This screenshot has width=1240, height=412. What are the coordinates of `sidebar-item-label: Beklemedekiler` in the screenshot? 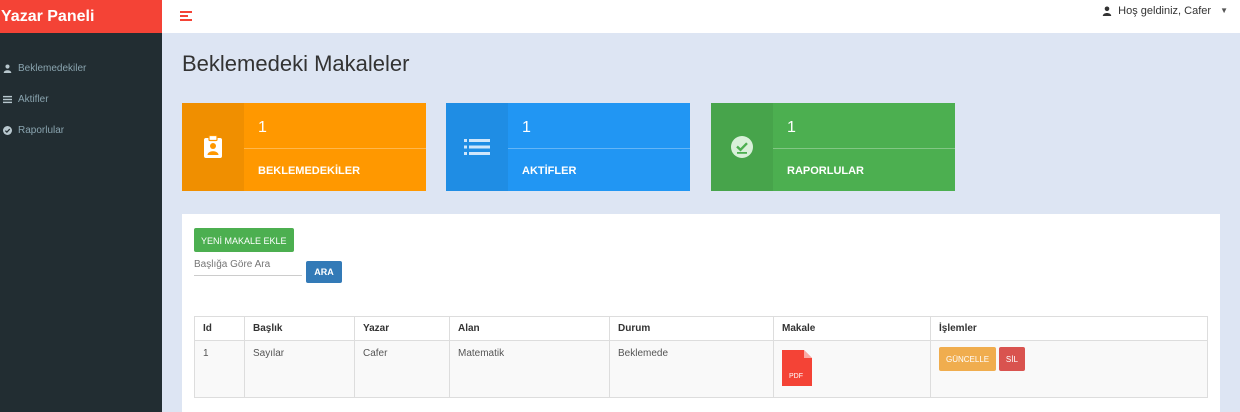 It's located at (52, 68).